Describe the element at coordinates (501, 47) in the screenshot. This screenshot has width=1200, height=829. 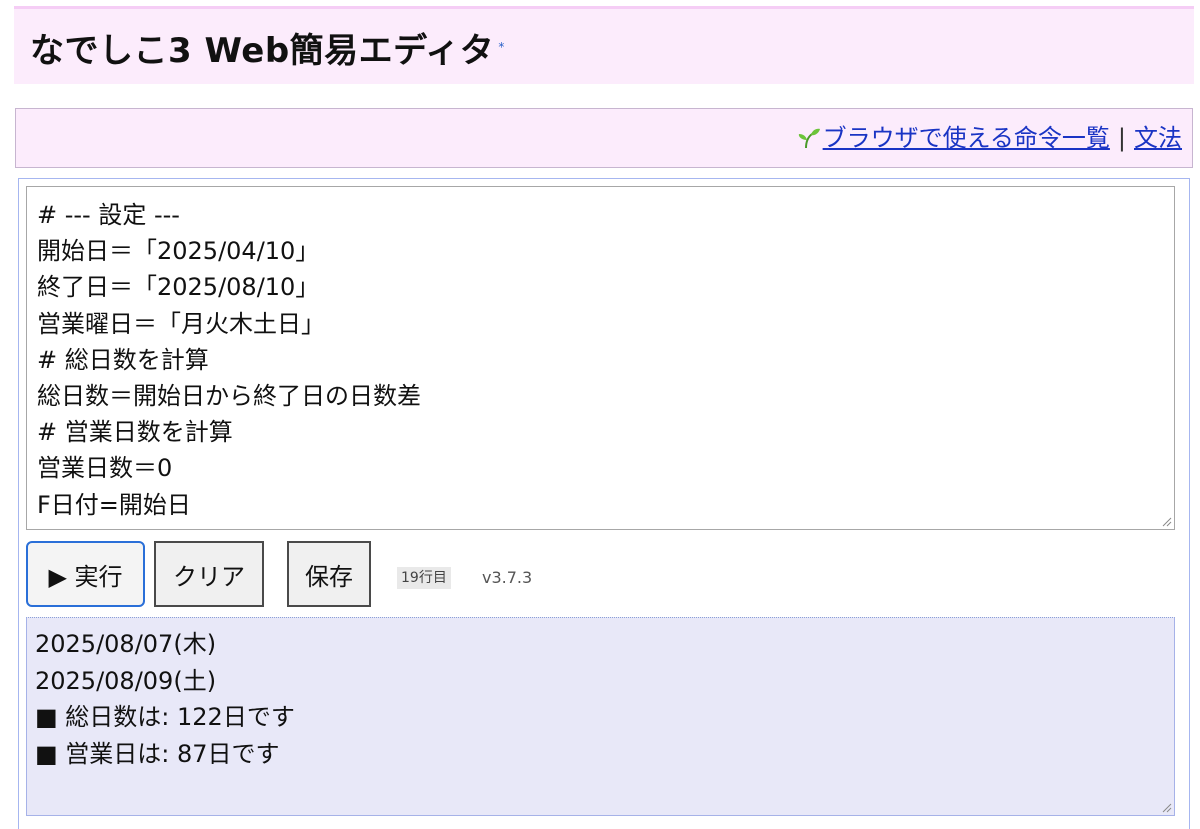
I see `title-mark: *` at that location.